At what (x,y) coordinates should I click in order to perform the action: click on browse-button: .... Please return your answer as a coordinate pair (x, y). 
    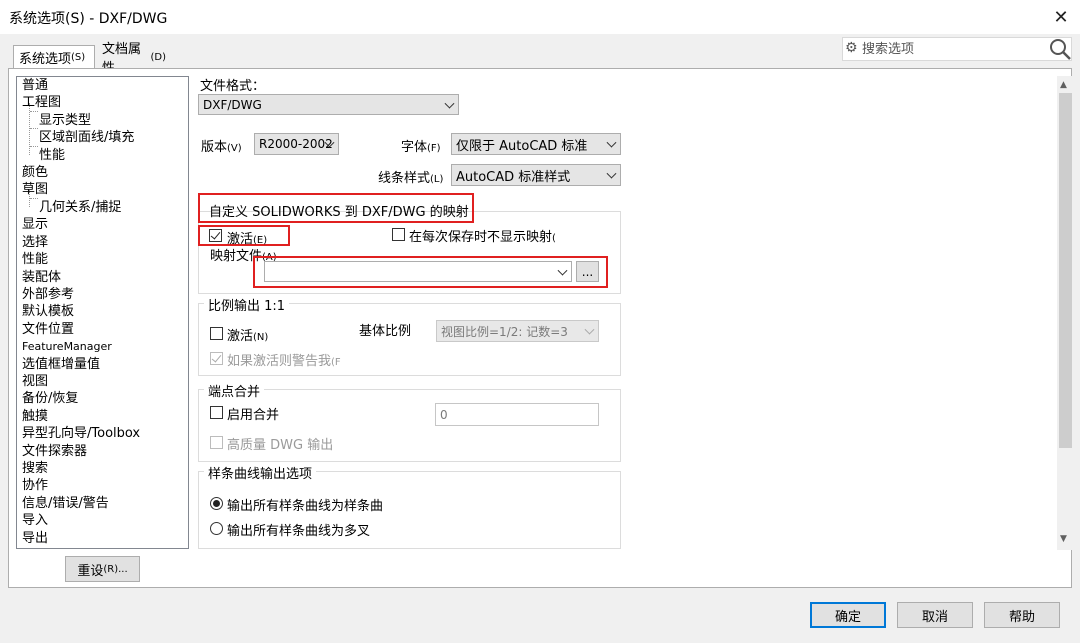
    Looking at the image, I should click on (587, 271).